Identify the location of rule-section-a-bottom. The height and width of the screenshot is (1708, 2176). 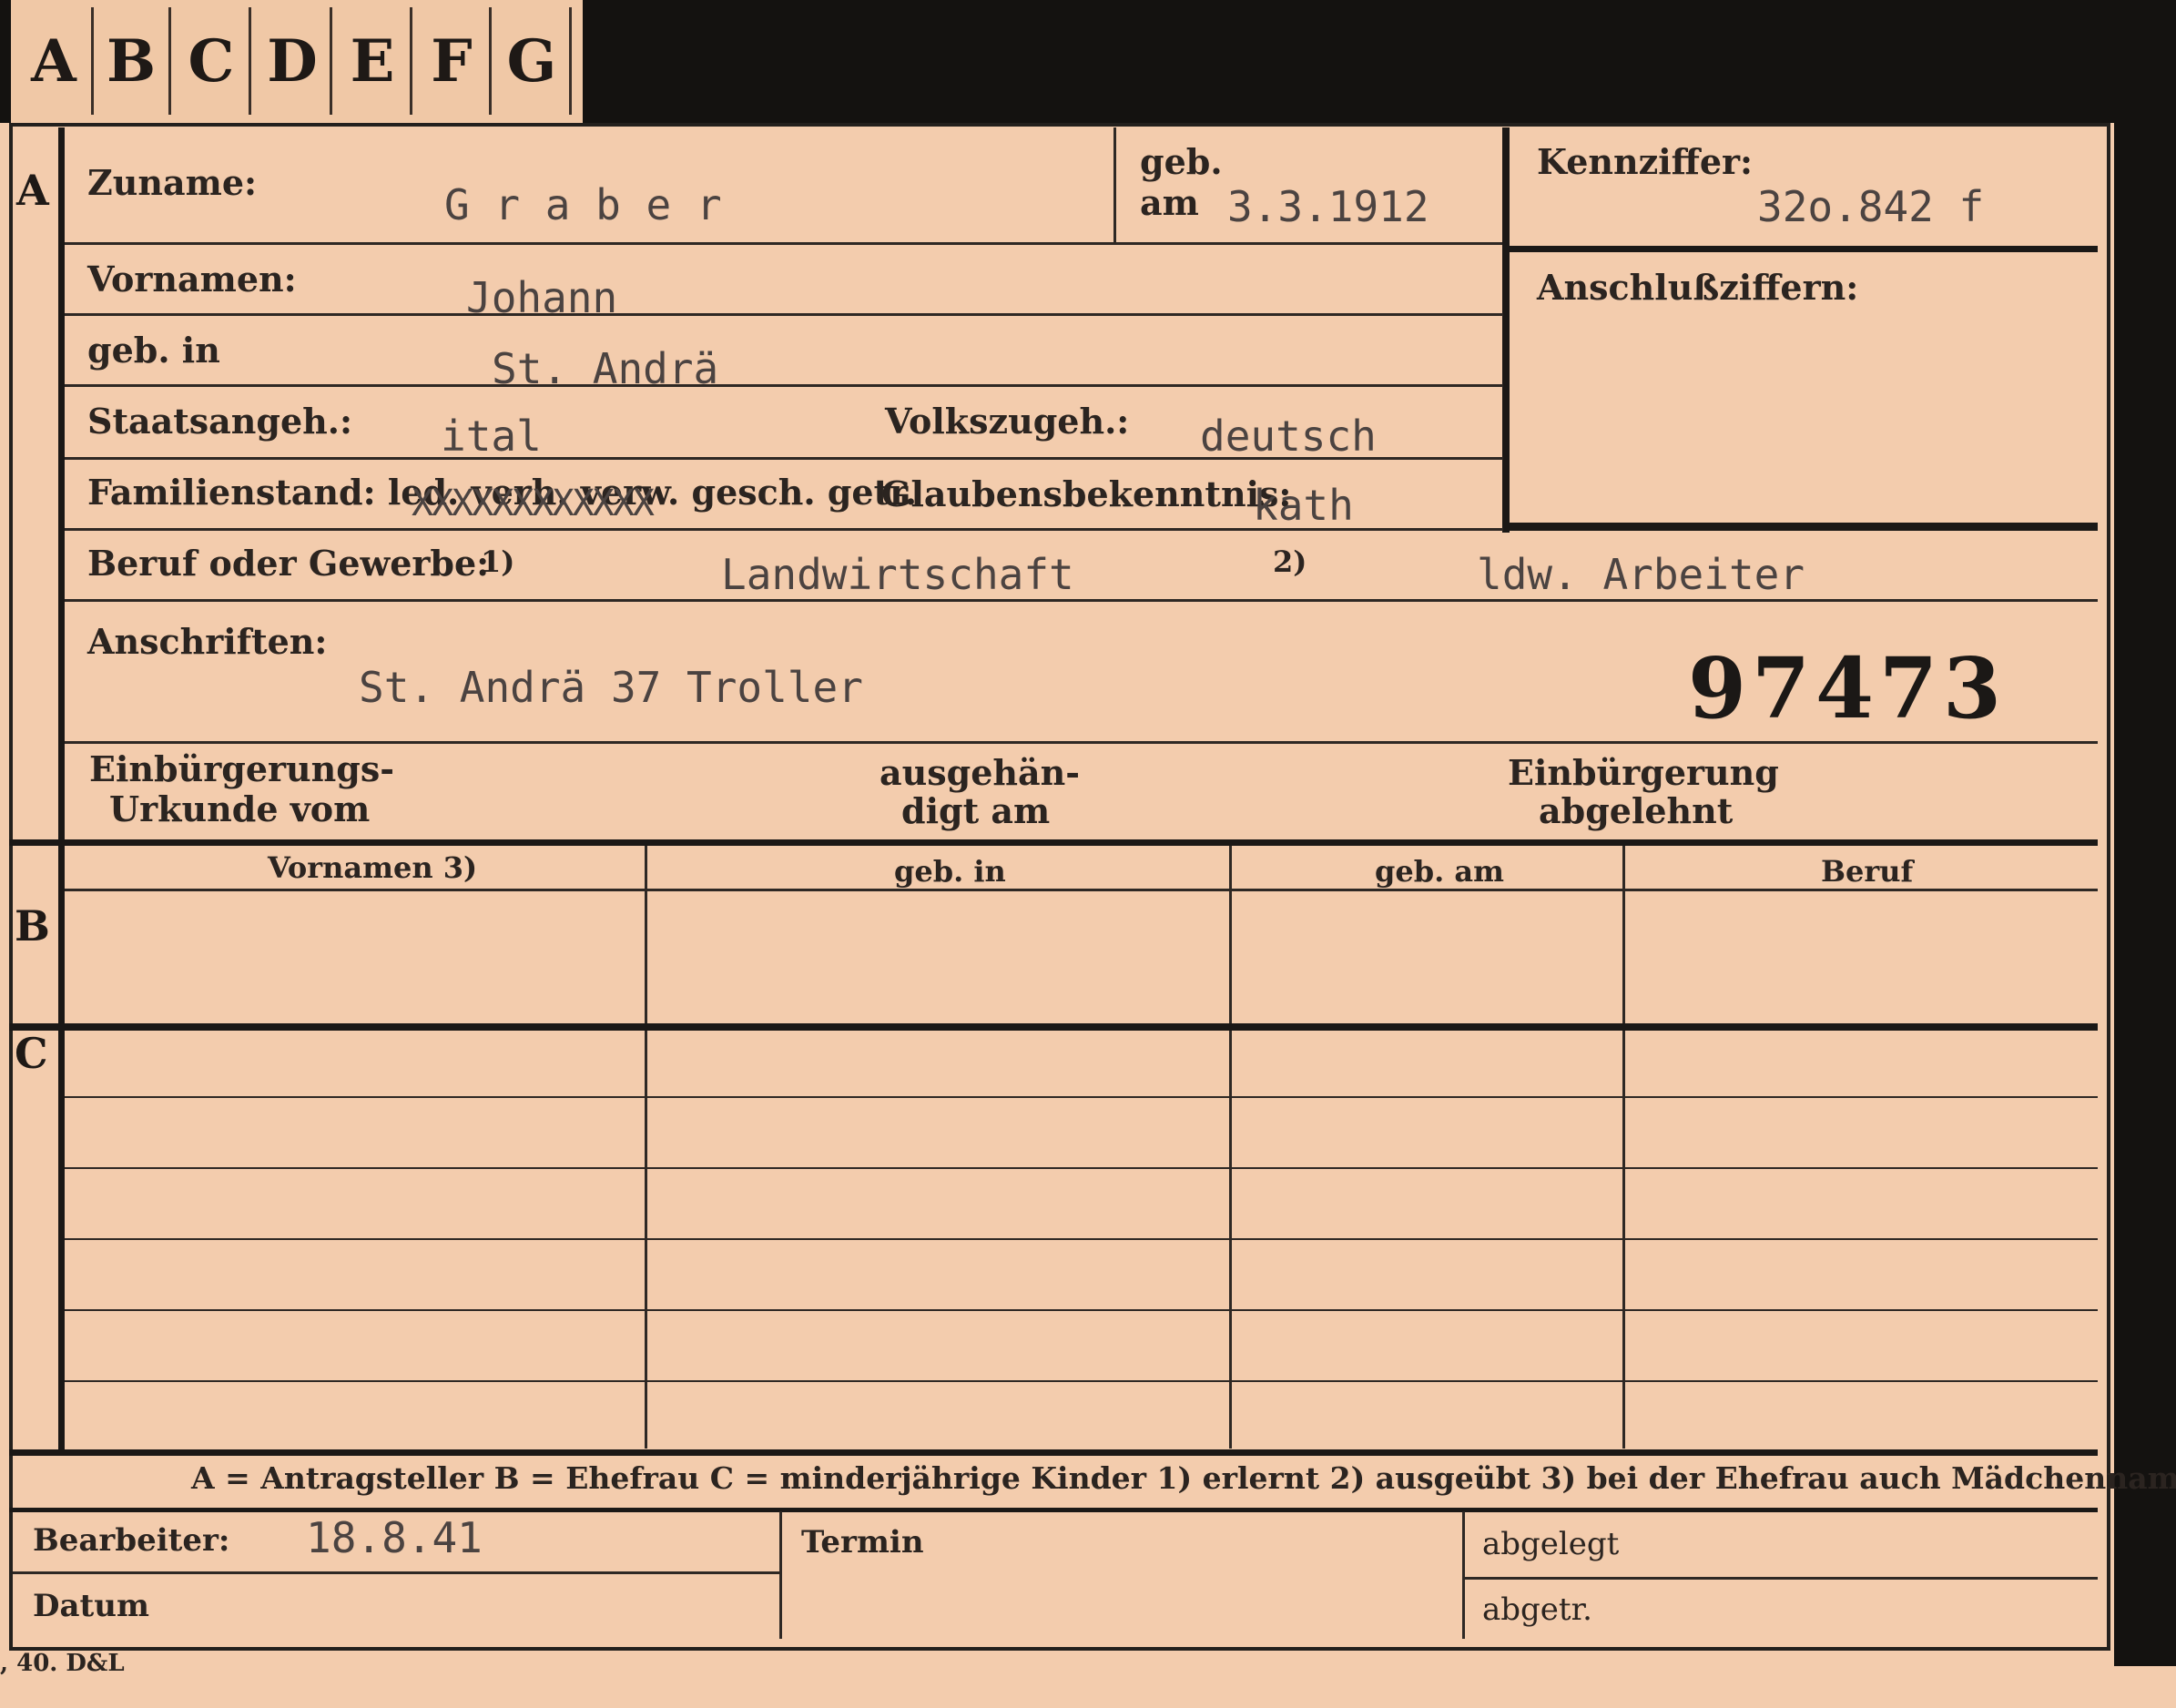
(1053, 842).